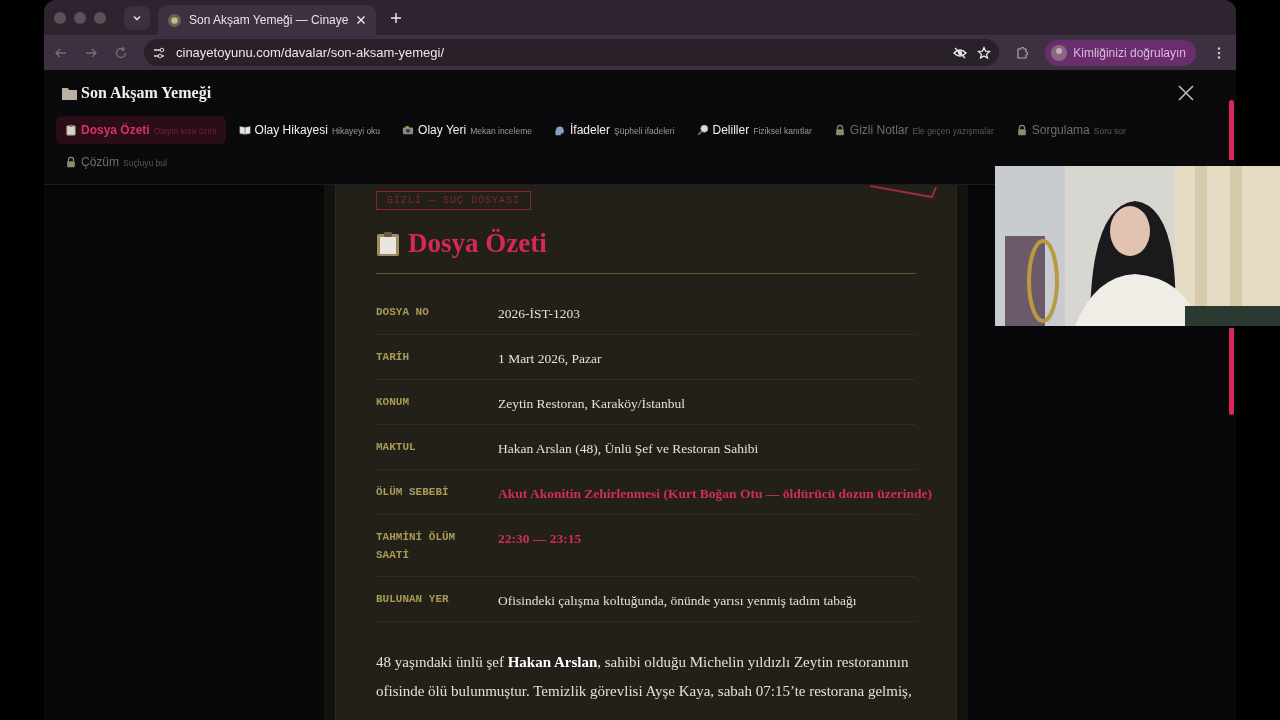  I want to click on field-label: BULUNAN YER, so click(413, 599).